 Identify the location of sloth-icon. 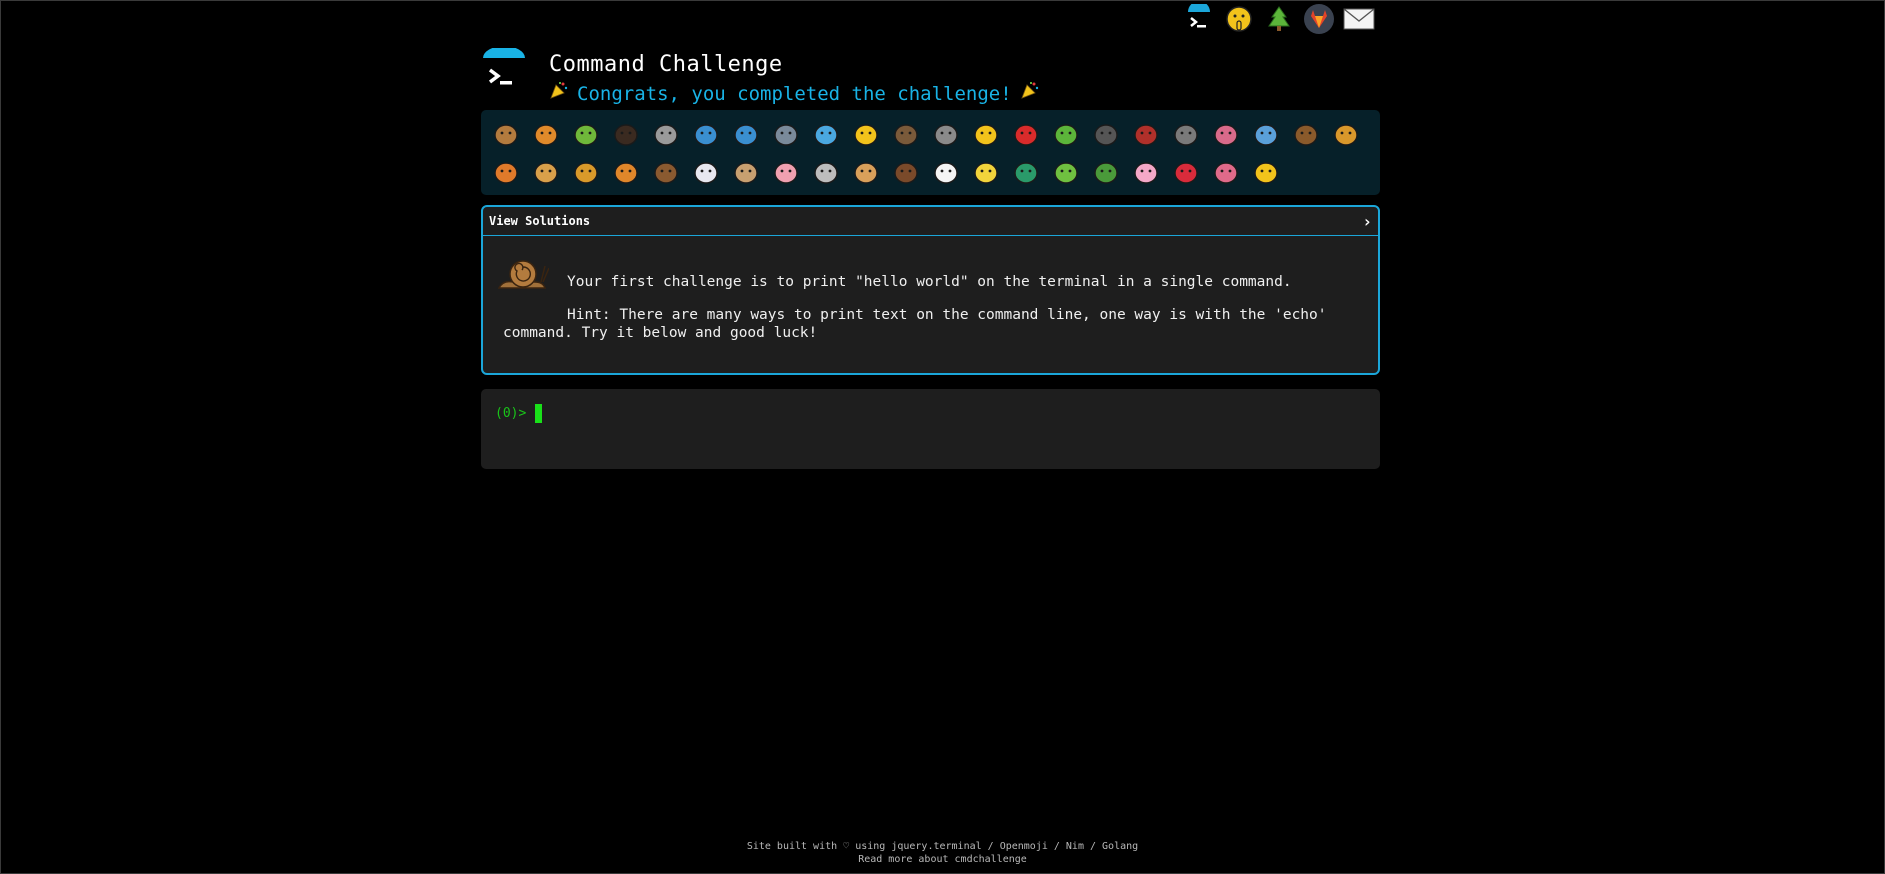
(906, 135).